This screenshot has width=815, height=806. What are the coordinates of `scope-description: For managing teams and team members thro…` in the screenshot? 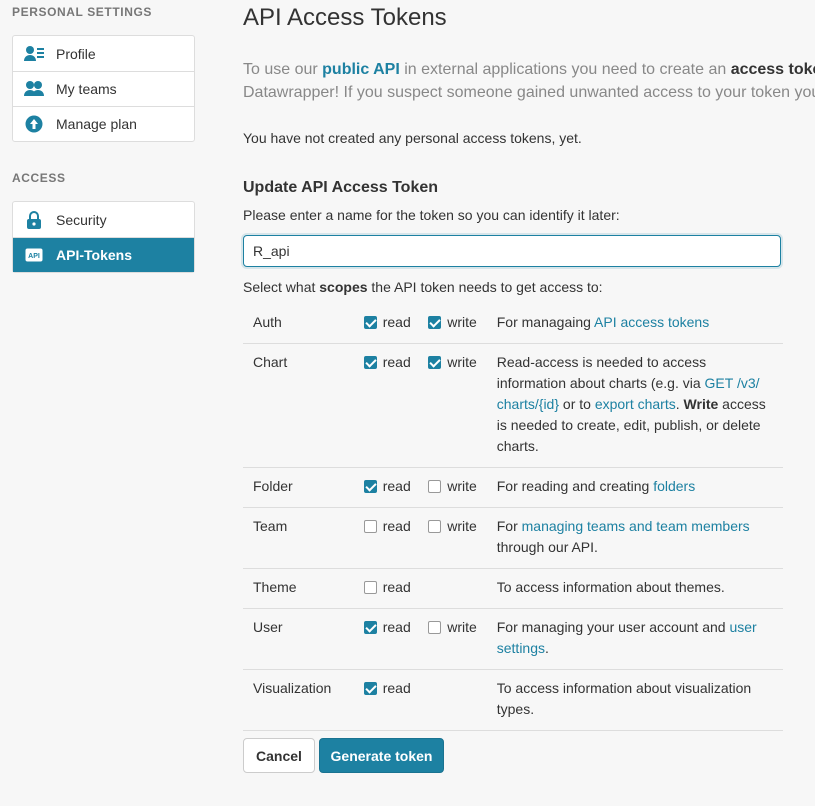 It's located at (639, 538).